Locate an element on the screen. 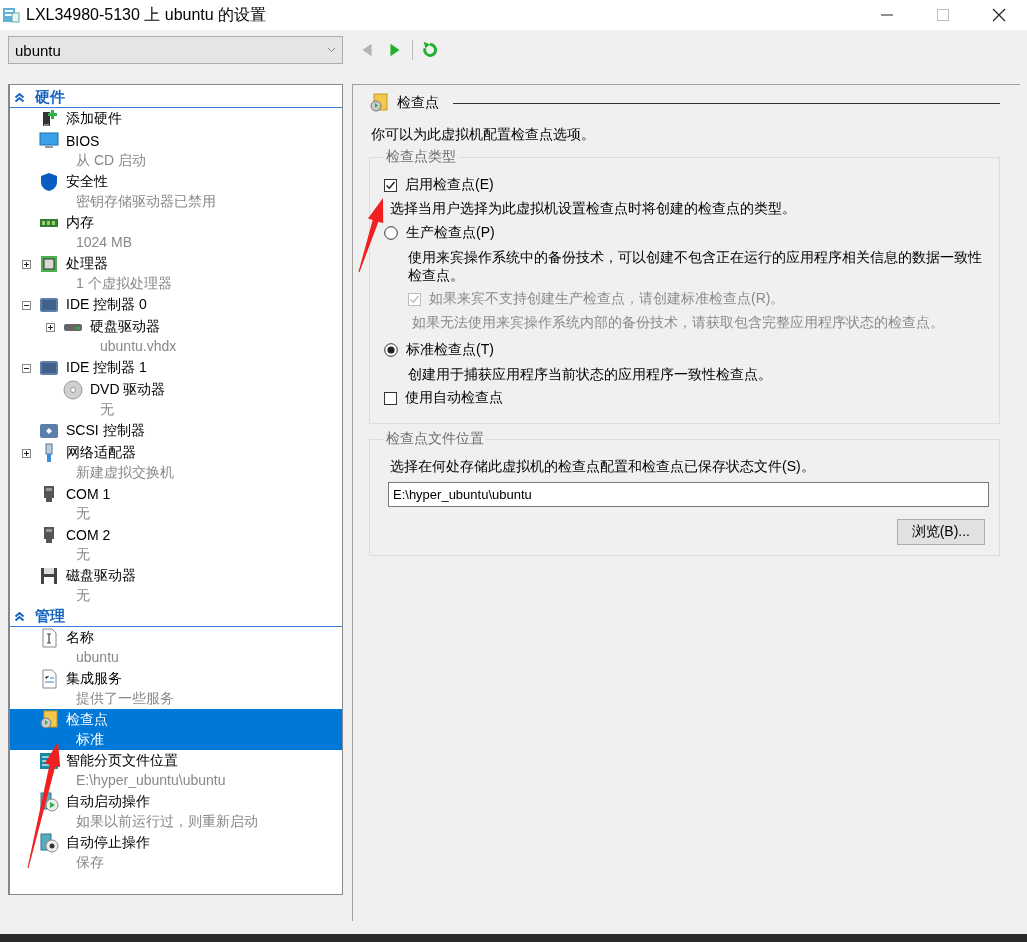  tree-item: 检查点 标准 is located at coordinates (176, 729).